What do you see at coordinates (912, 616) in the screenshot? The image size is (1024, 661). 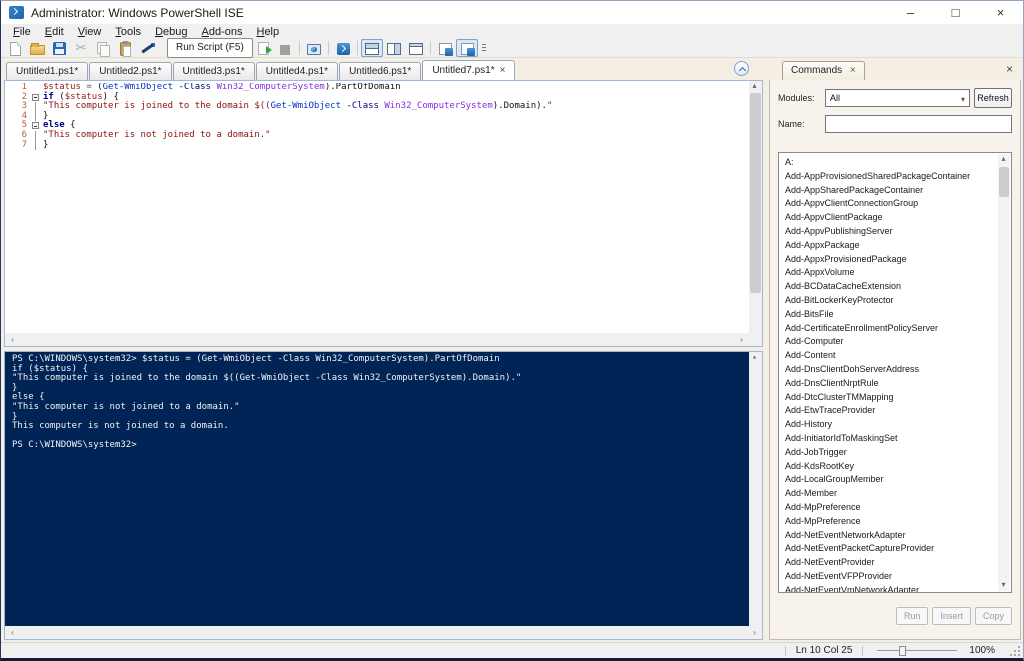 I see `commands-run-button: Run` at bounding box center [912, 616].